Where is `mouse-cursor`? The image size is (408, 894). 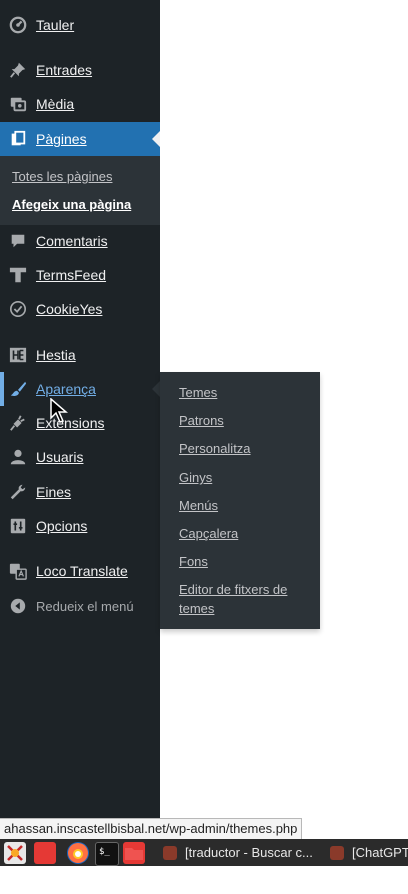 mouse-cursor is located at coordinates (59, 410).